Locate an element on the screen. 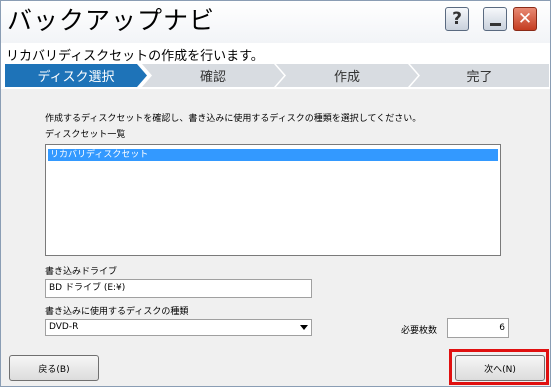 This screenshot has height=387, width=551. disc-set-list-label: ディスクセット一覧 is located at coordinates (85, 135).